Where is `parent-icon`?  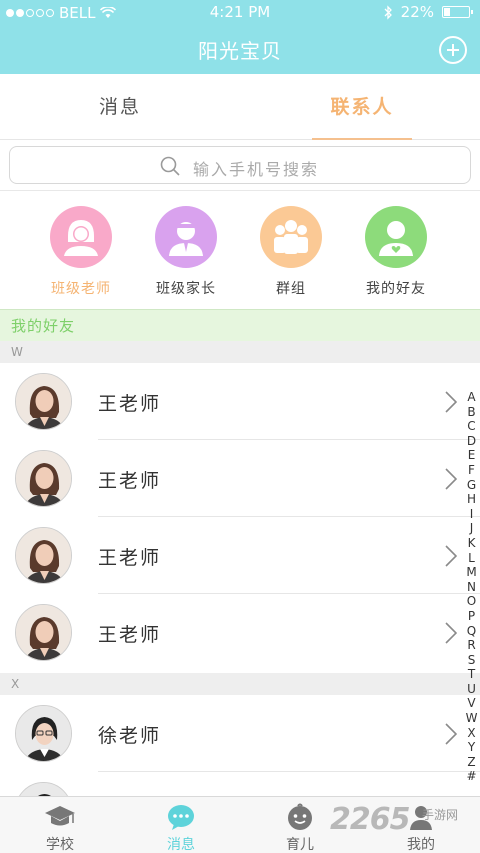 parent-icon is located at coordinates (186, 237).